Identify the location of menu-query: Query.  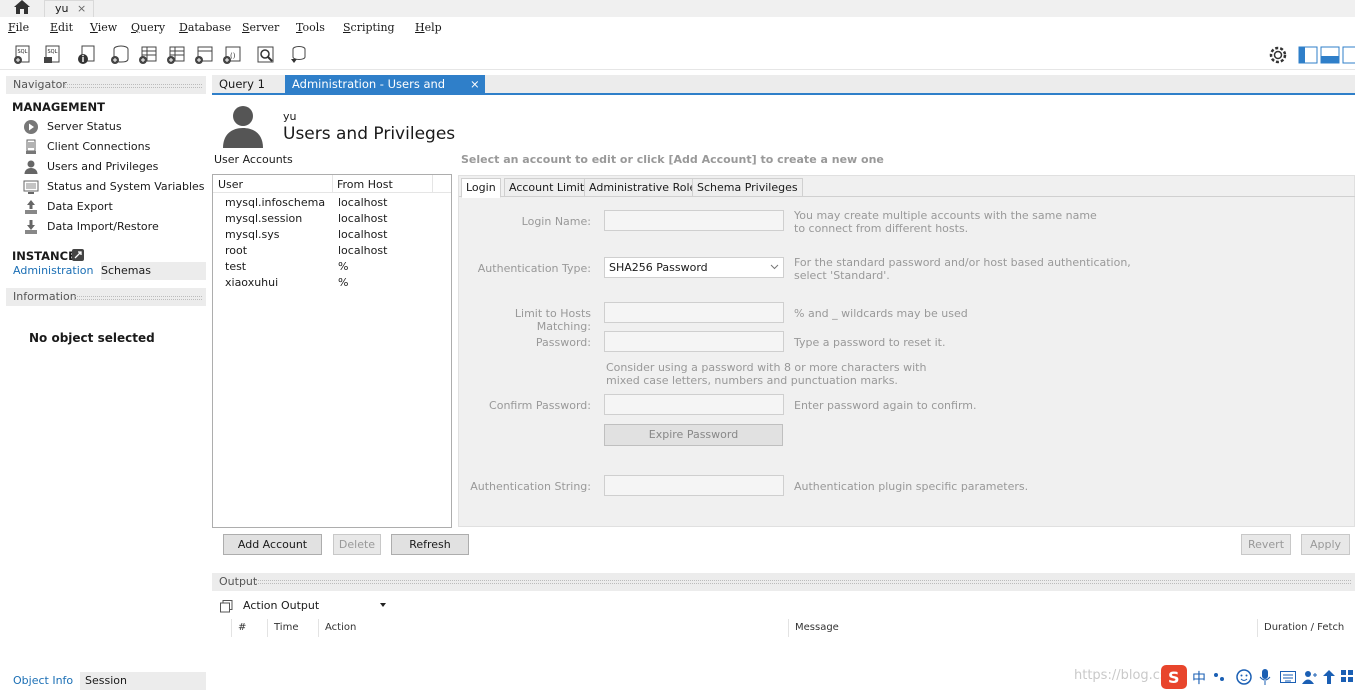
(148, 27).